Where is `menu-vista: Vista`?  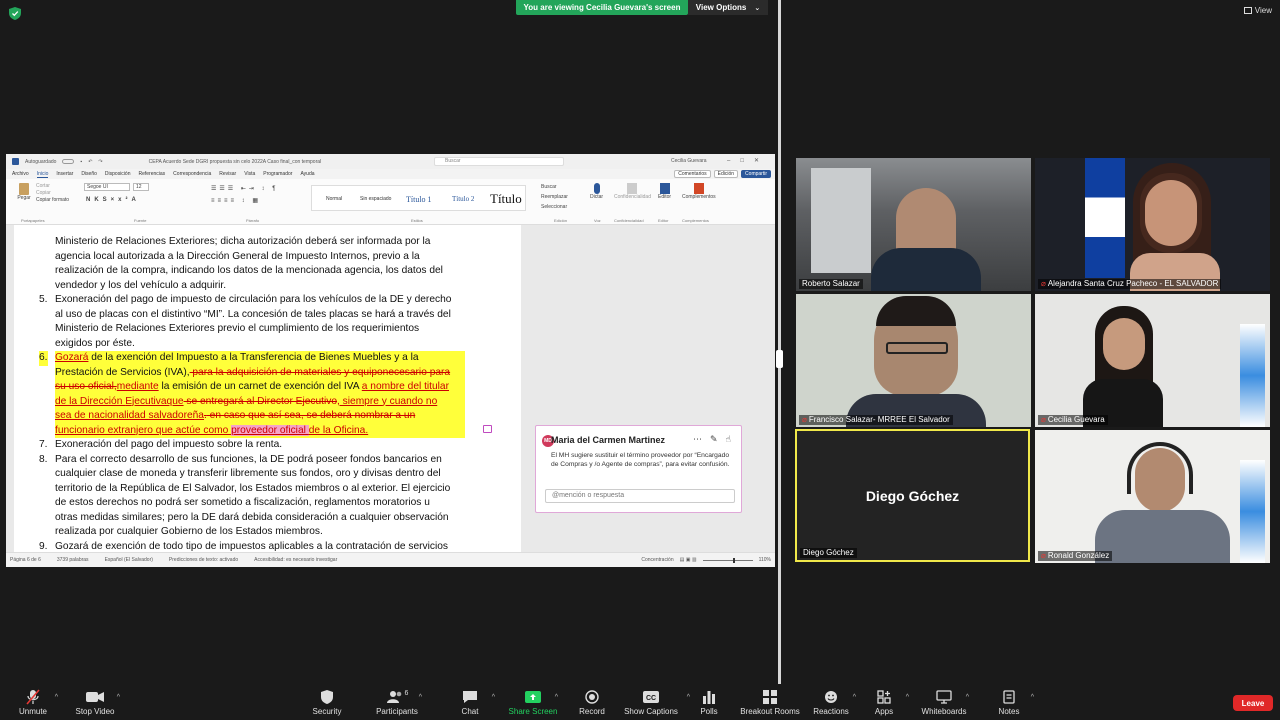 menu-vista: Vista is located at coordinates (249, 174).